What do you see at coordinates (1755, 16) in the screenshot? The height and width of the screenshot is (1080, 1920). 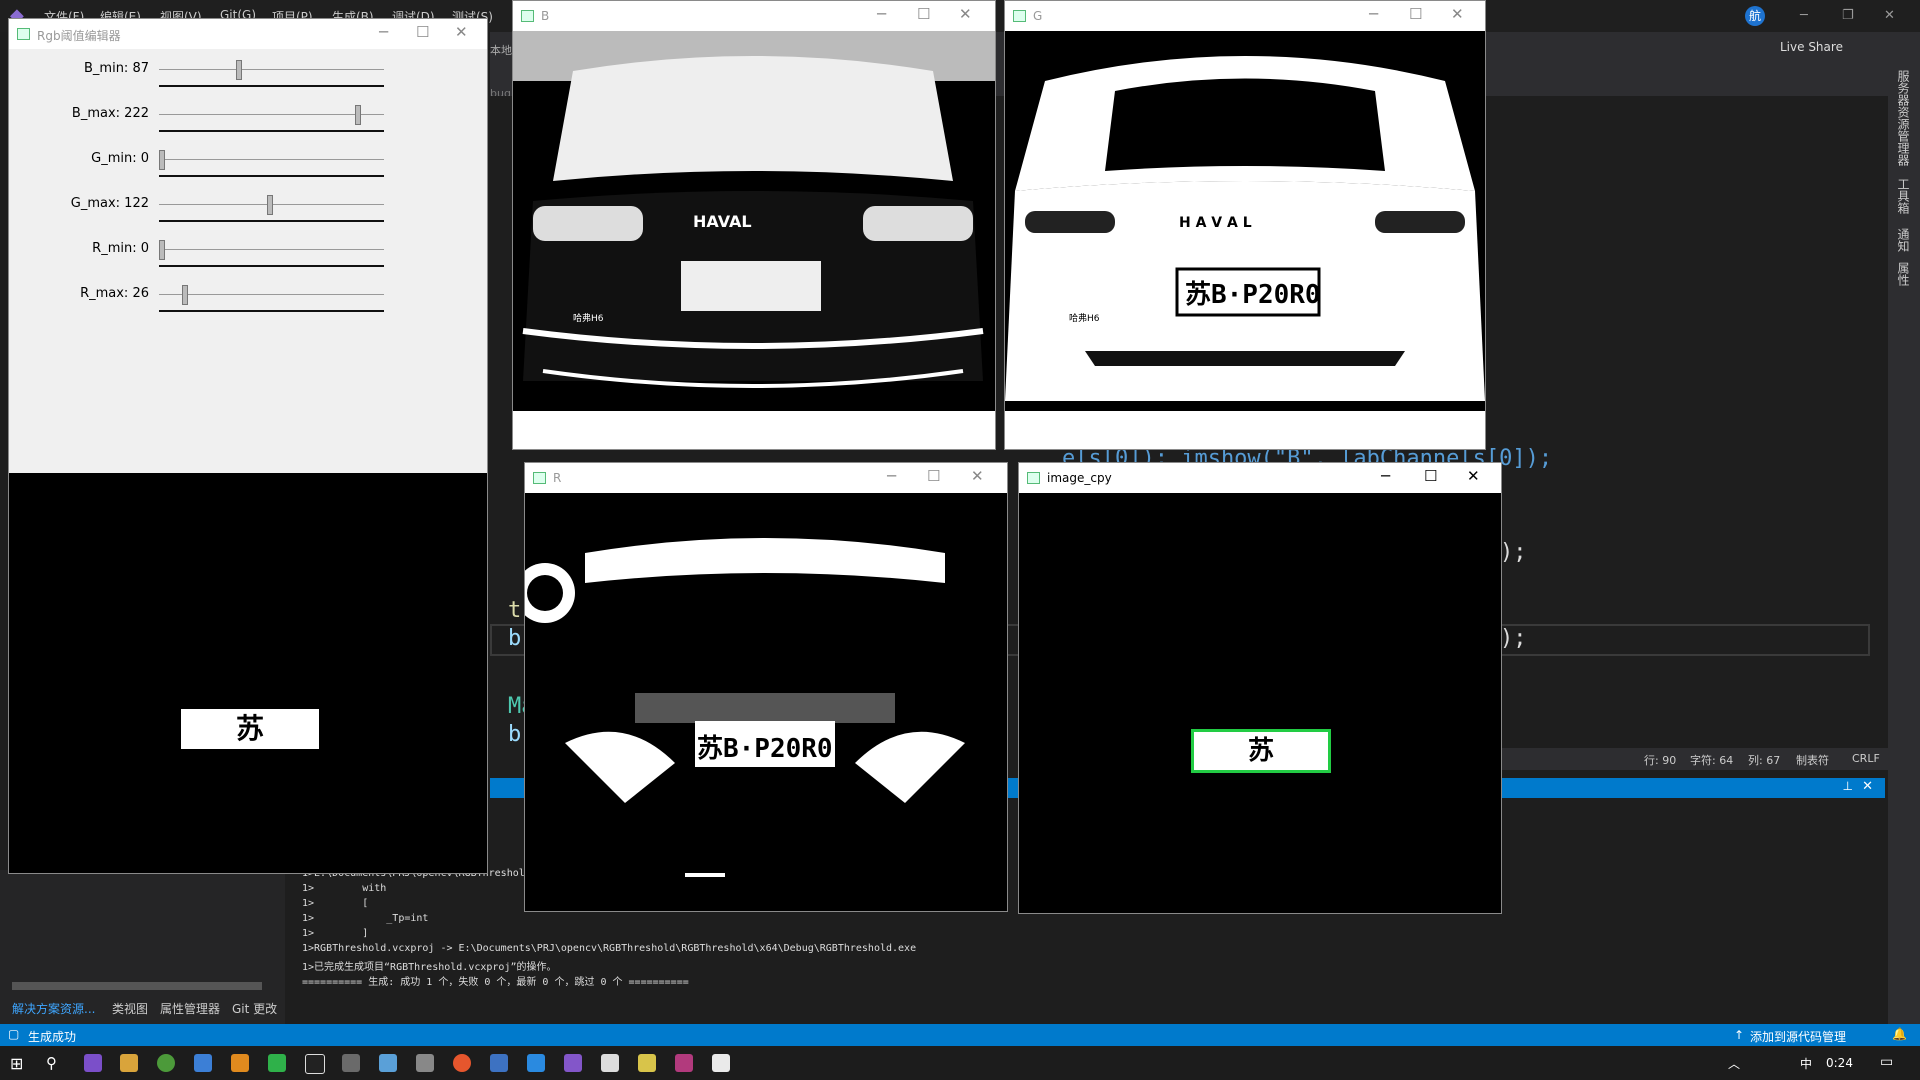 I see `account-avatar: 航` at bounding box center [1755, 16].